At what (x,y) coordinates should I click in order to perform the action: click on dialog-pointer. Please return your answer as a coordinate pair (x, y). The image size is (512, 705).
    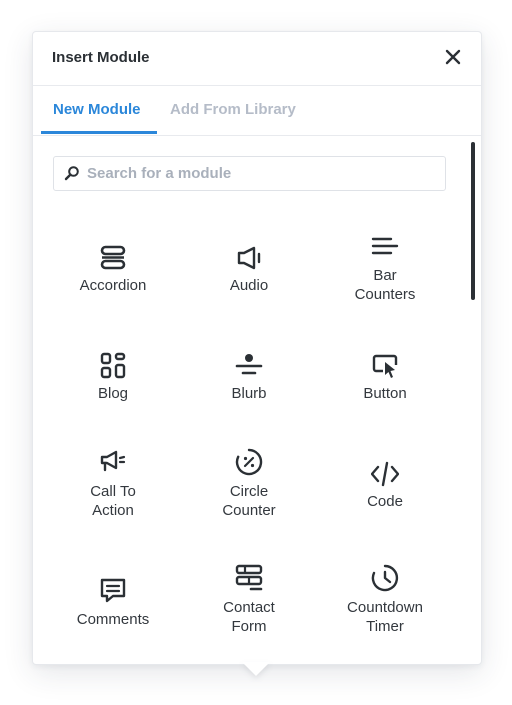
    Looking at the image, I should click on (256, 669).